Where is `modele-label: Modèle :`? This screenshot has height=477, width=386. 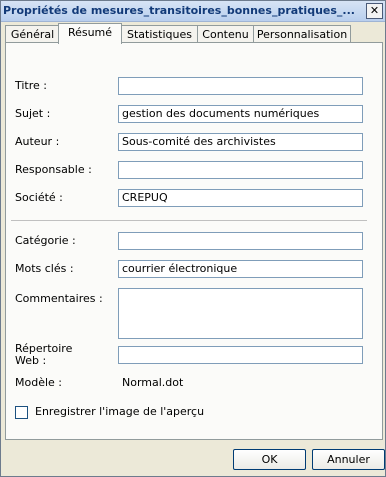 modele-label: Modèle : is located at coordinates (38, 382).